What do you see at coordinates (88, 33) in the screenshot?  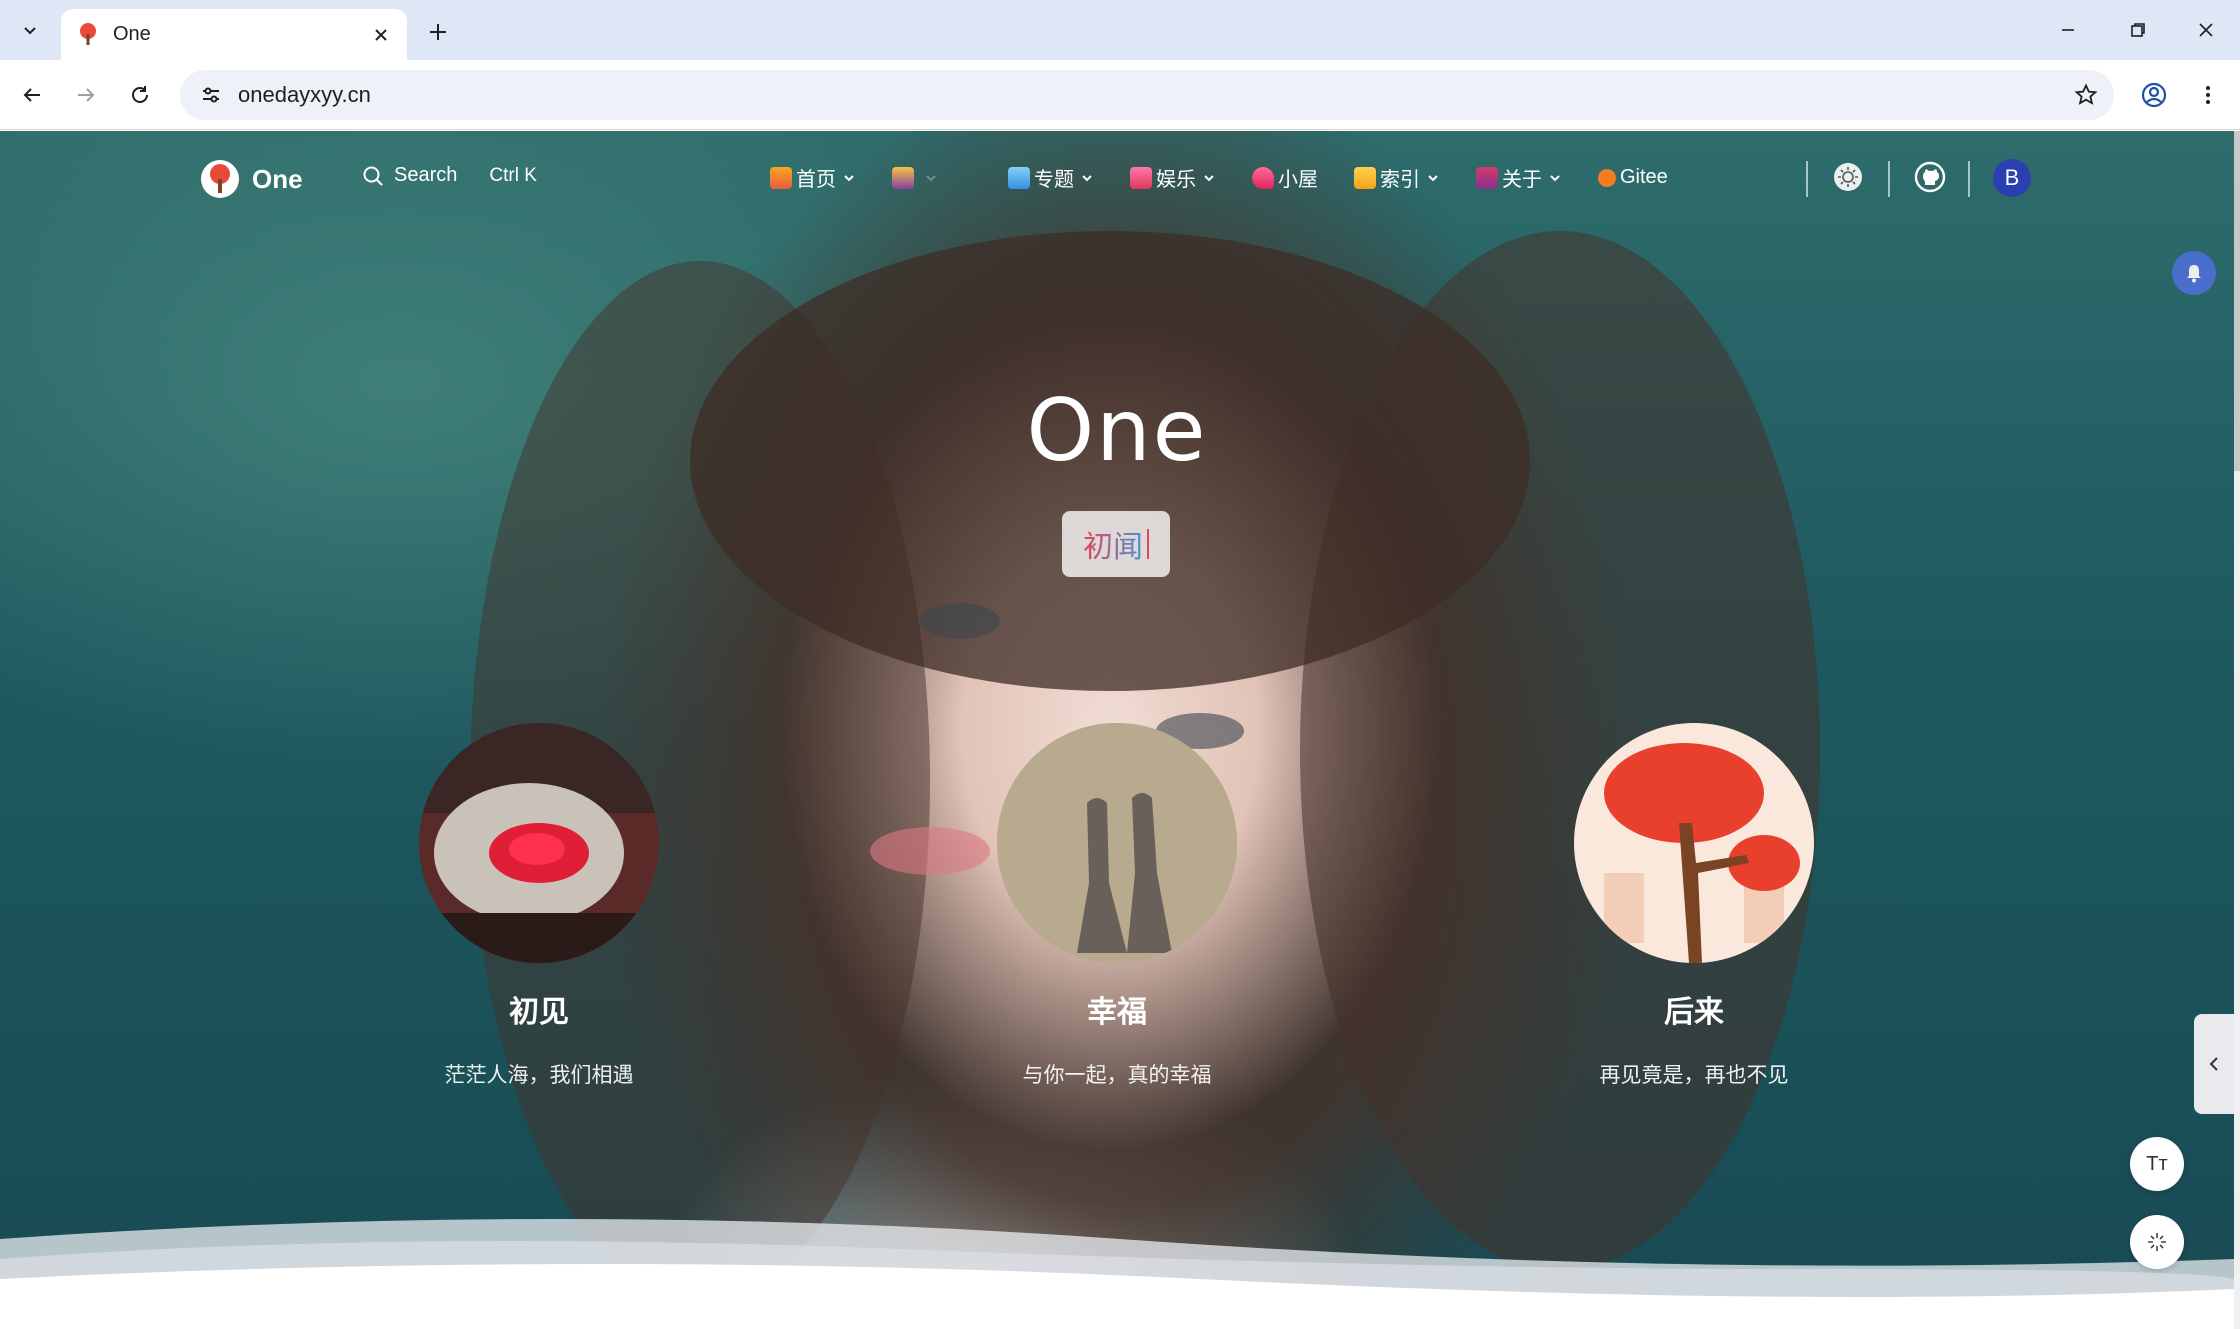 I see `tree-favicon-icon` at bounding box center [88, 33].